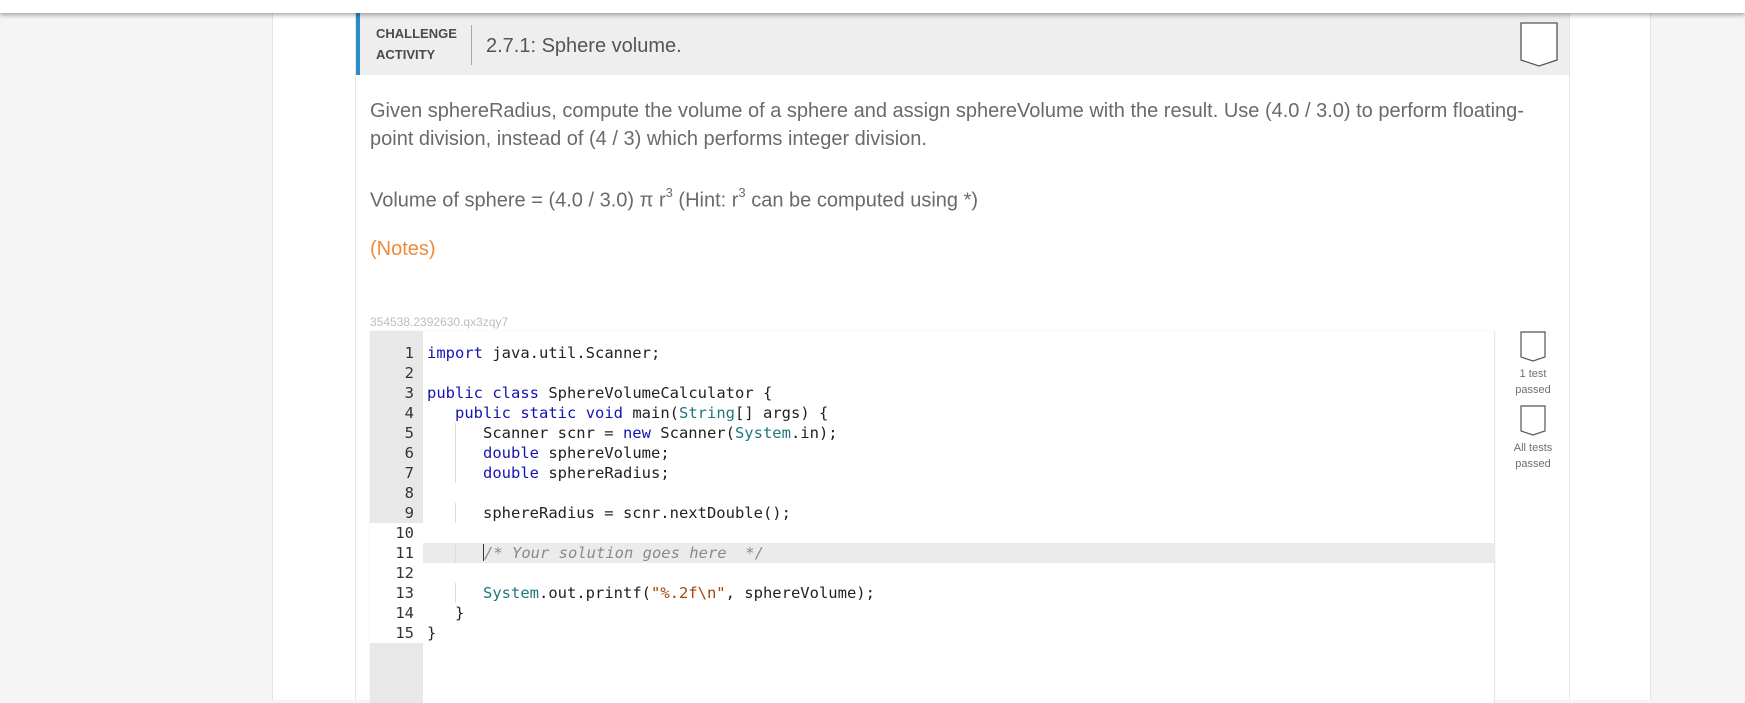  What do you see at coordinates (396, 633) in the screenshot?
I see `line-number: 15` at bounding box center [396, 633].